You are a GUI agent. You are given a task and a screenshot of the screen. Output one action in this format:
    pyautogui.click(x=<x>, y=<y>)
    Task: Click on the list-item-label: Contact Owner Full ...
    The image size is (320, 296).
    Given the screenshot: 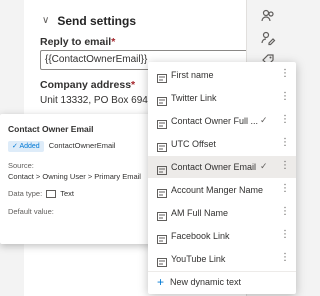 What is the action you would take?
    pyautogui.click(x=215, y=121)
    